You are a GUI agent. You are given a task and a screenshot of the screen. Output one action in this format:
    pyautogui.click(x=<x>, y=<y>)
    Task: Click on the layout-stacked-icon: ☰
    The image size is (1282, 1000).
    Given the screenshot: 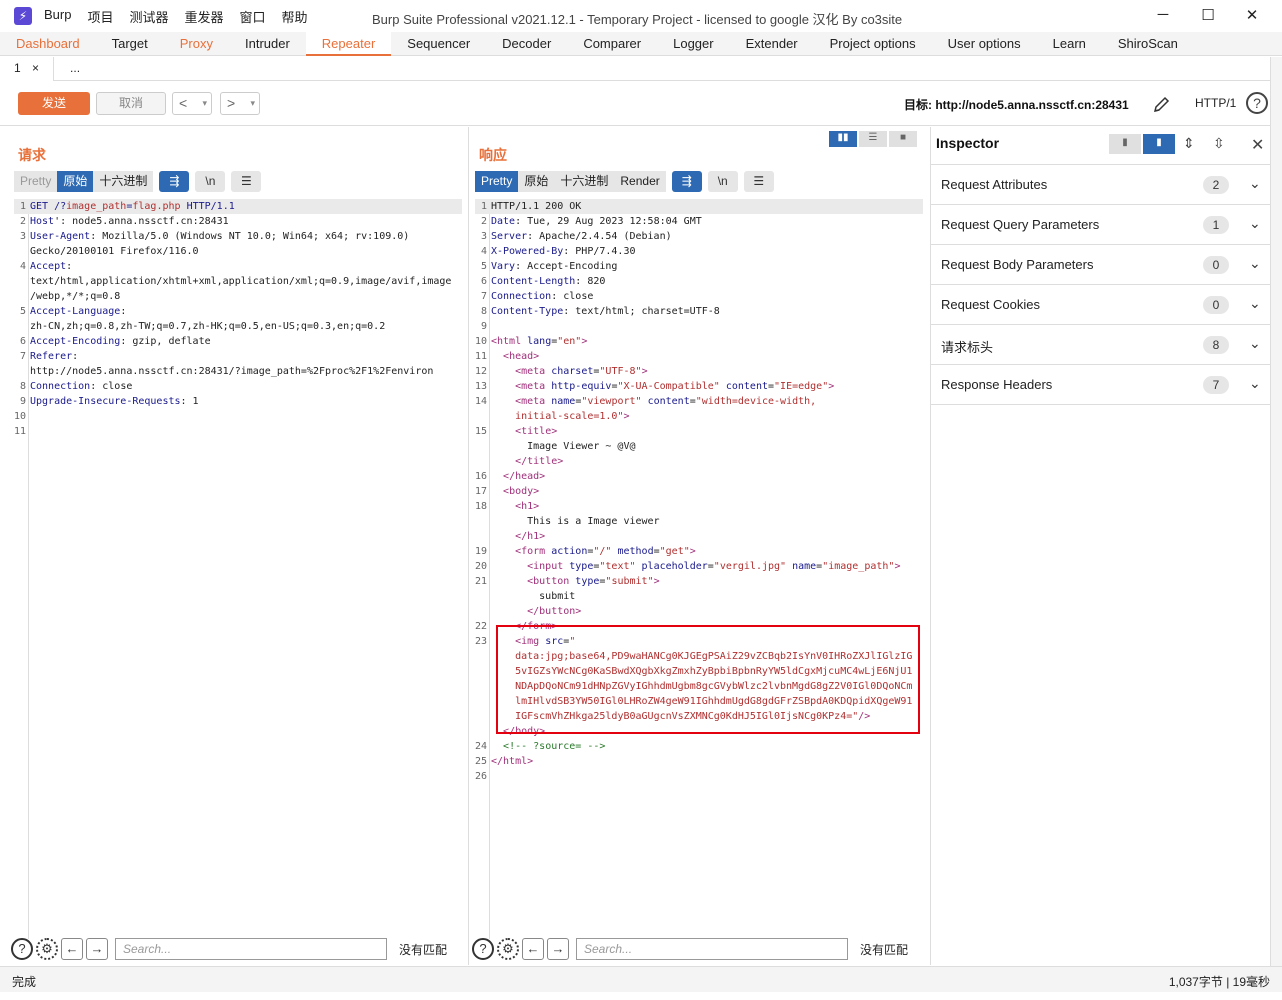 What is the action you would take?
    pyautogui.click(x=873, y=139)
    